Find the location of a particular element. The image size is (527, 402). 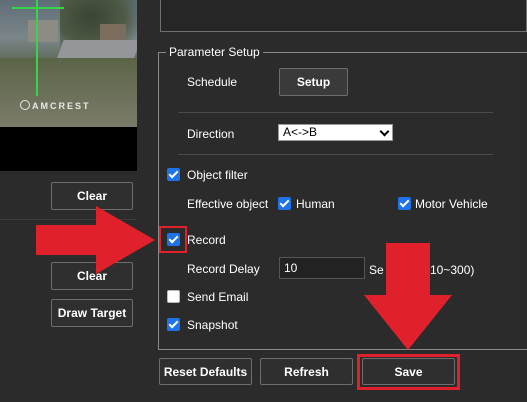

human-label: Human is located at coordinates (315, 204).